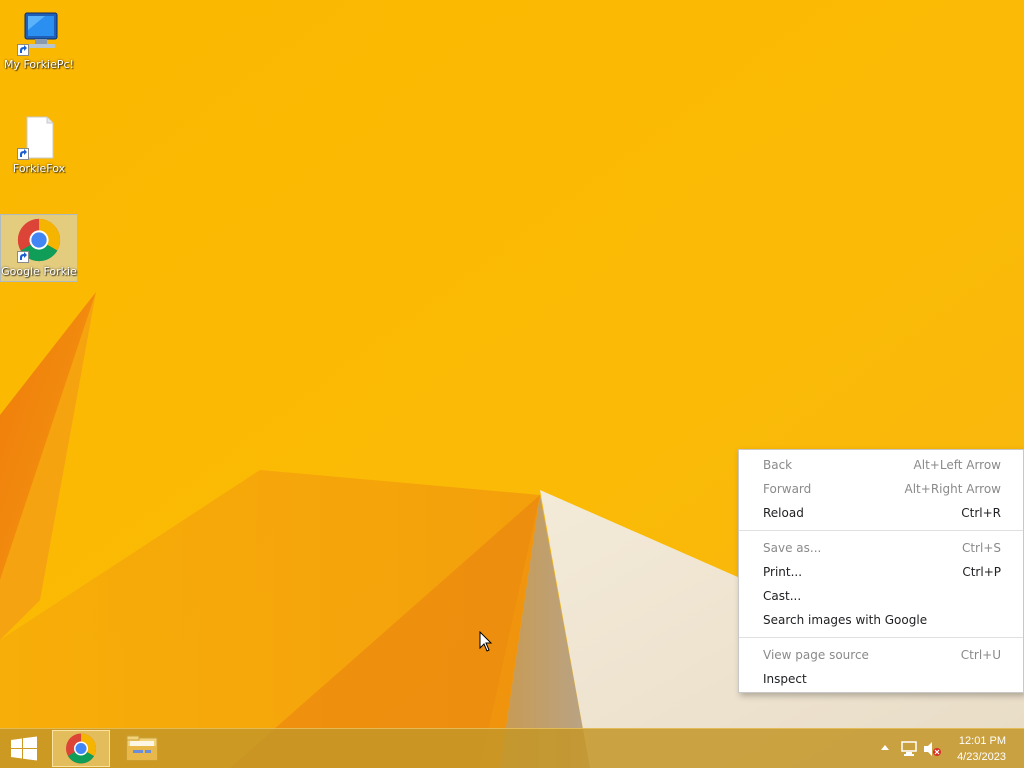 The width and height of the screenshot is (1024, 768). What do you see at coordinates (981, 548) in the screenshot?
I see `menu-item-shortcut: Ctrl+S` at bounding box center [981, 548].